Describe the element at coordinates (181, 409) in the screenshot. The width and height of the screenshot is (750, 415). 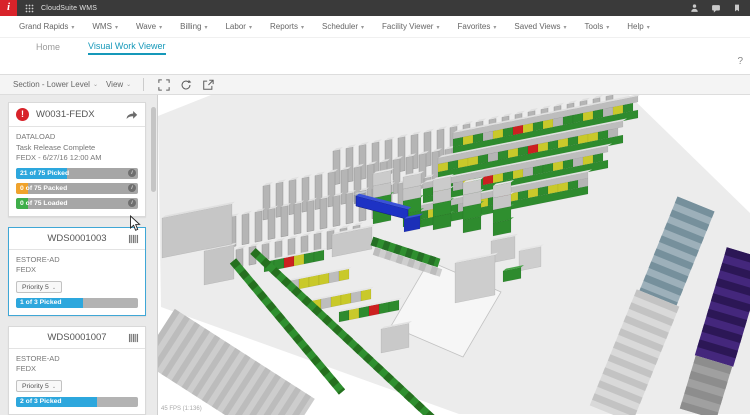
I see `fps-counter: 45 FPS (1:136)` at that location.